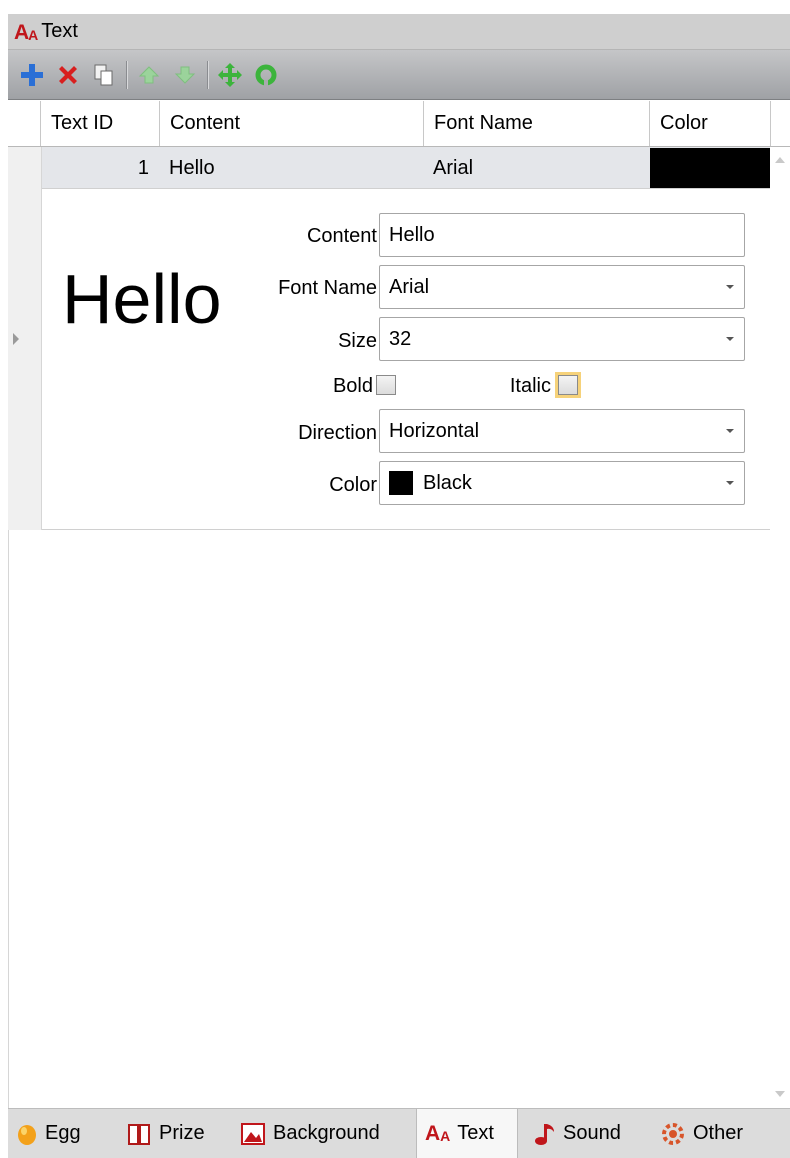 This screenshot has height=1158, width=790. Describe the element at coordinates (434, 430) in the screenshot. I see `direction-value: Horizontal` at that location.